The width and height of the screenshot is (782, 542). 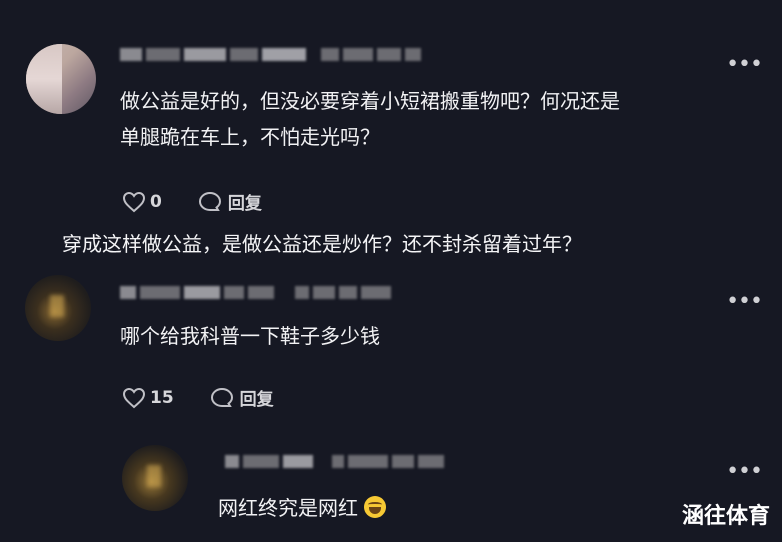 I want to click on comment-actions: 15 回复, so click(x=198, y=397).